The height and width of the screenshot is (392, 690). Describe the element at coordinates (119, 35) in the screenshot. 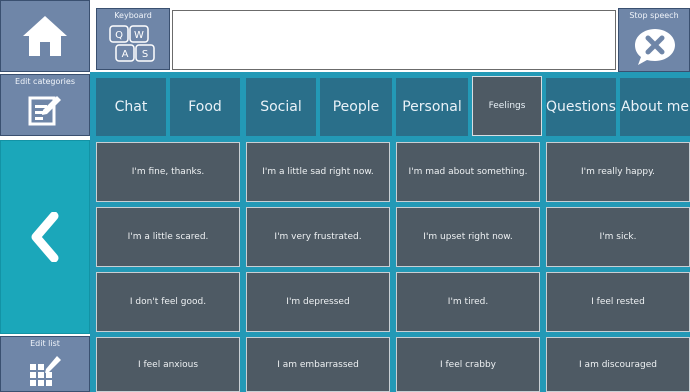

I see `keyboard-key-q: Q` at that location.